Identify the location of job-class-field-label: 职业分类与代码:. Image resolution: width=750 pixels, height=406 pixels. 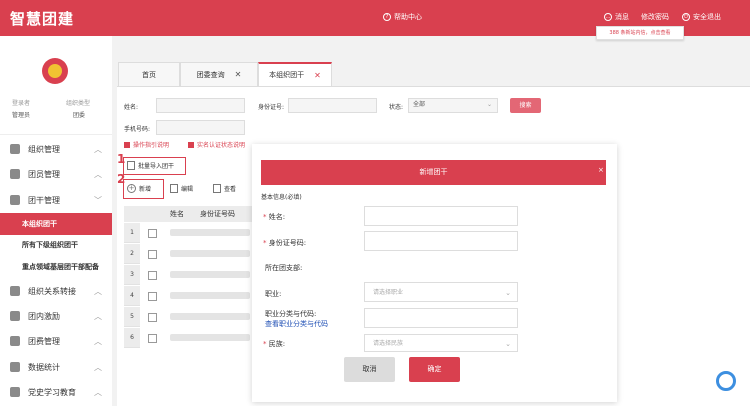
(291, 314).